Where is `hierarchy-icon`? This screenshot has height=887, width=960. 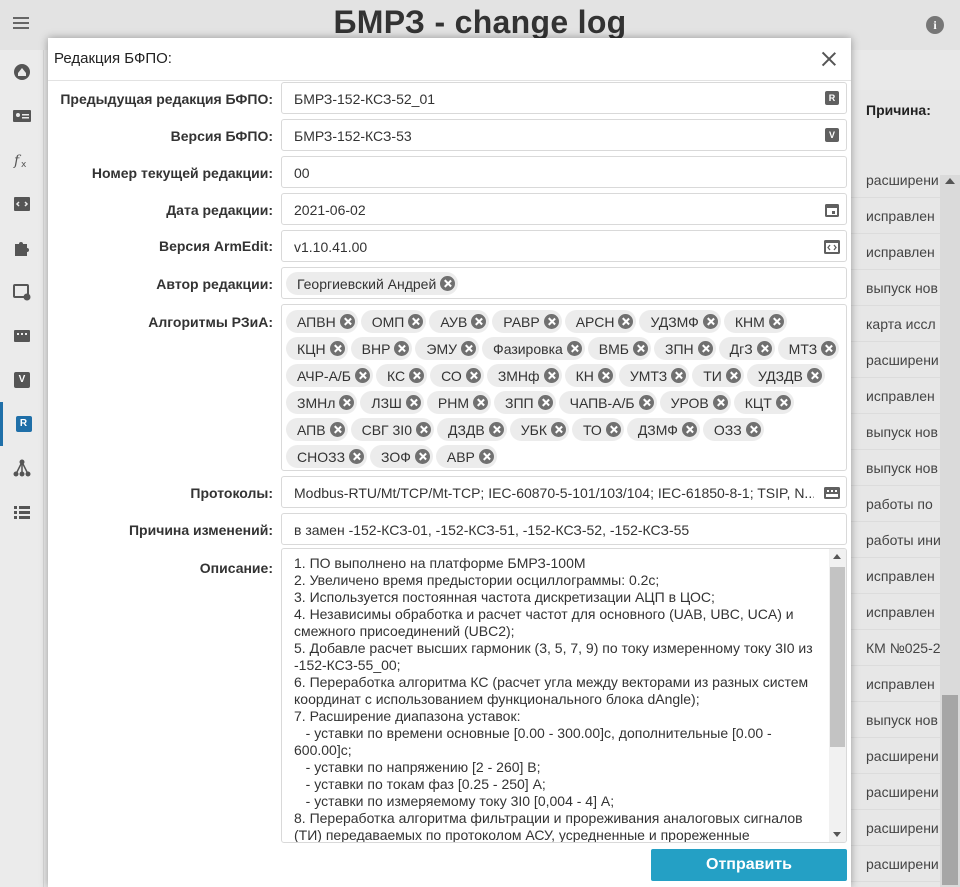
hierarchy-icon is located at coordinates (22, 468).